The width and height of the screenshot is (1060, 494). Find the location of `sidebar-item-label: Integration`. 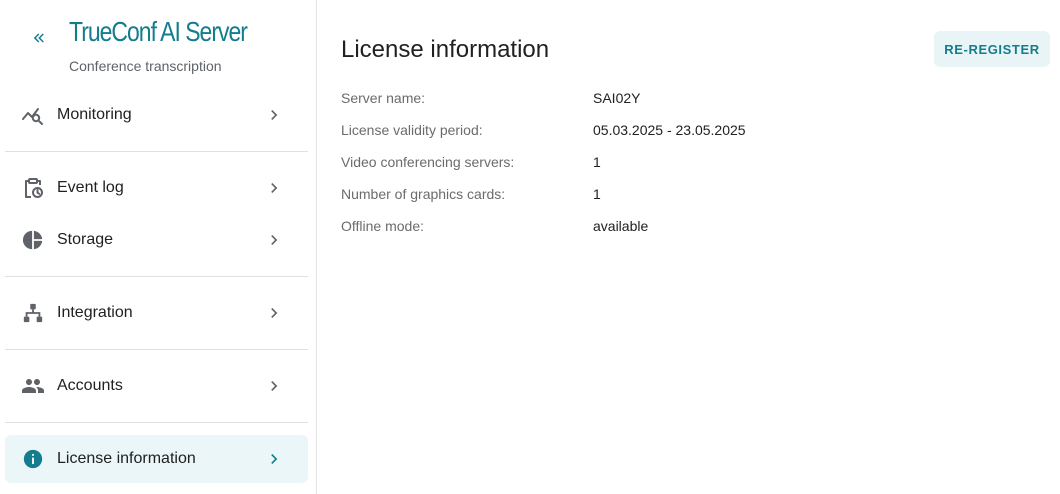

sidebar-item-label: Integration is located at coordinates (95, 312).